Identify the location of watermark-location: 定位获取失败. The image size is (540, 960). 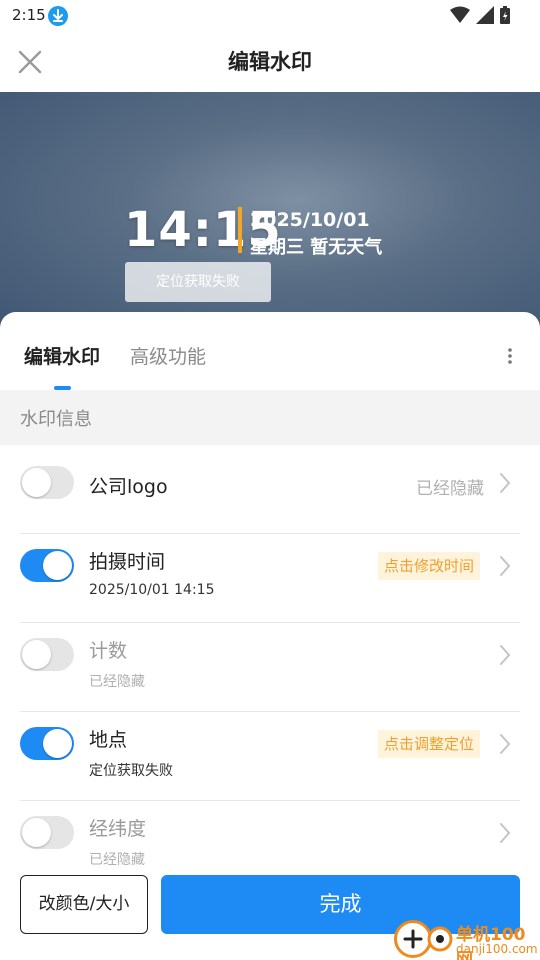
(198, 282).